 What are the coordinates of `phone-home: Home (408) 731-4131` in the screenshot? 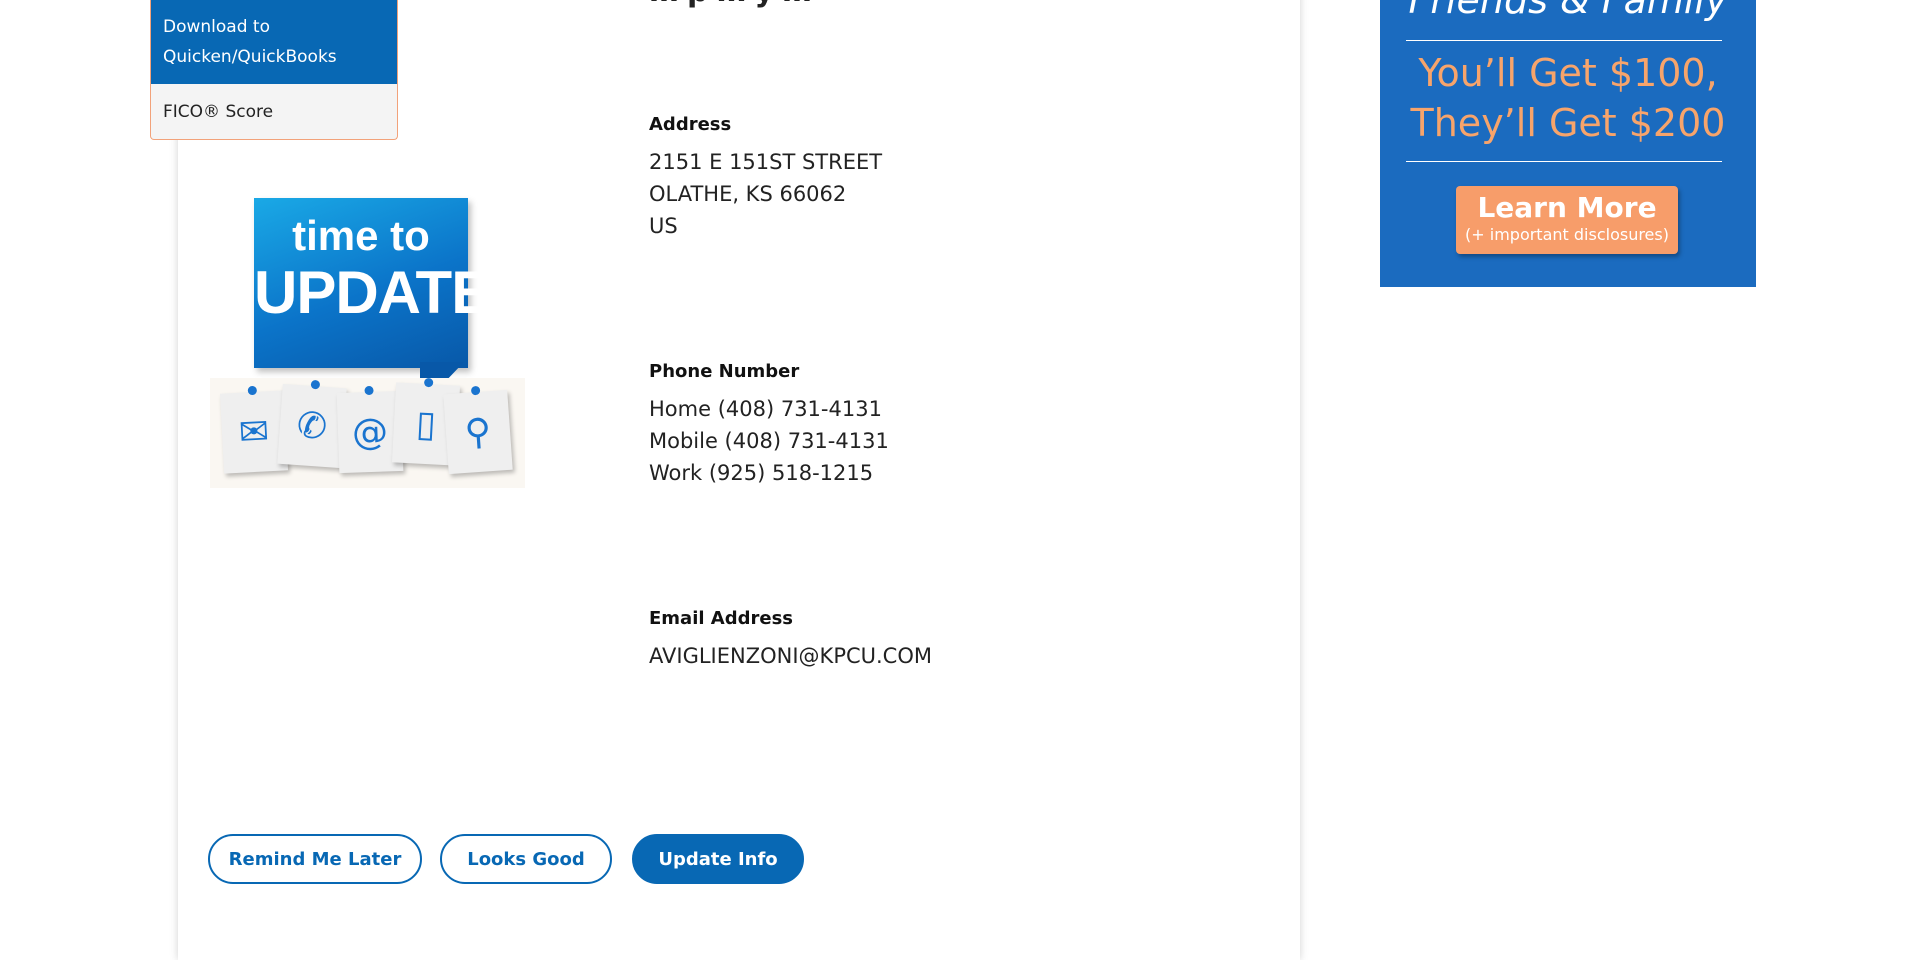 It's located at (765, 409).